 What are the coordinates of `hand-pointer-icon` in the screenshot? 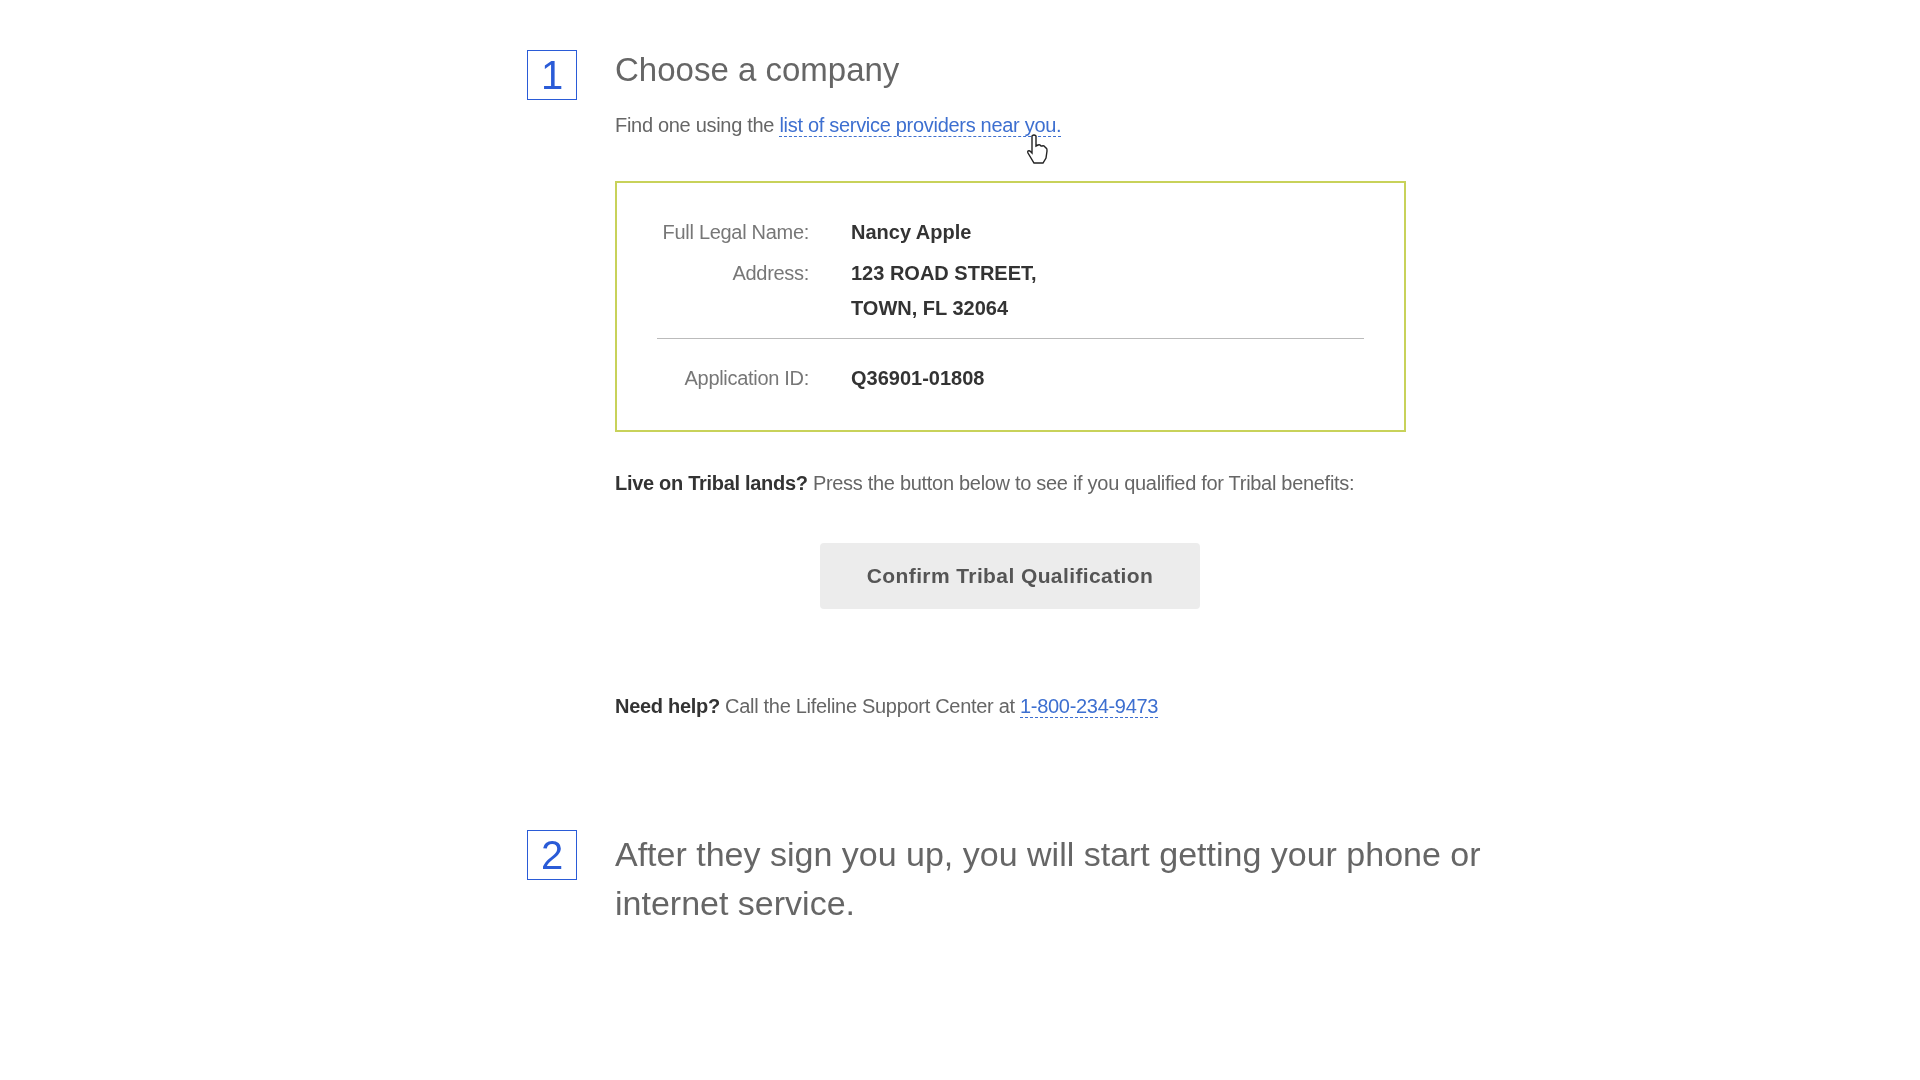 It's located at (1037, 149).